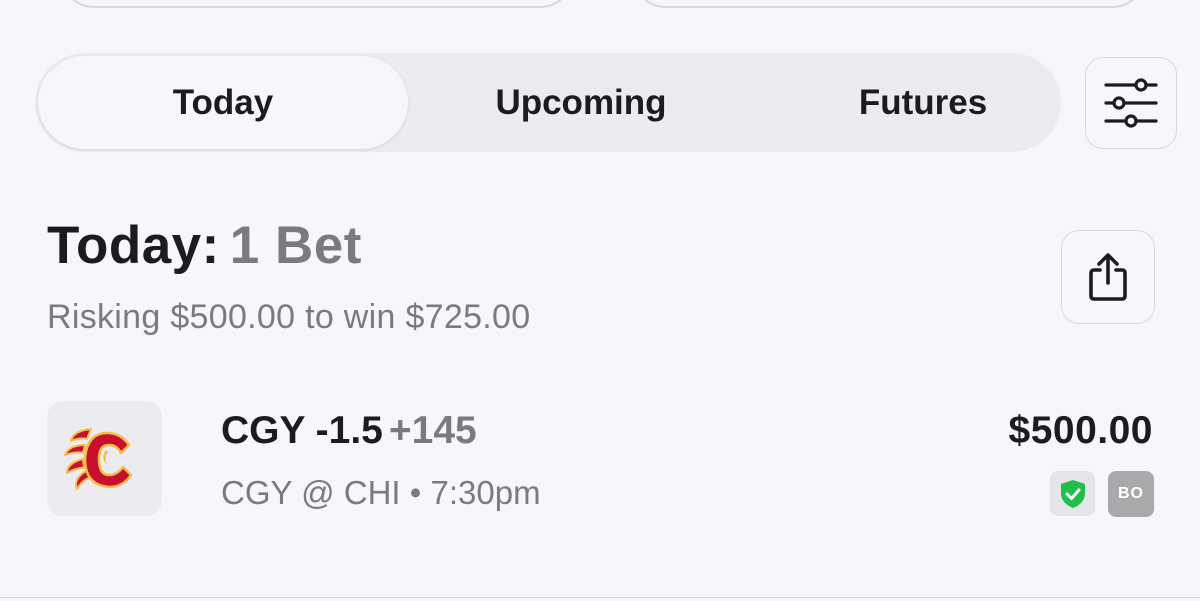 The height and width of the screenshot is (601, 1200). I want to click on team-logo, so click(104, 458).